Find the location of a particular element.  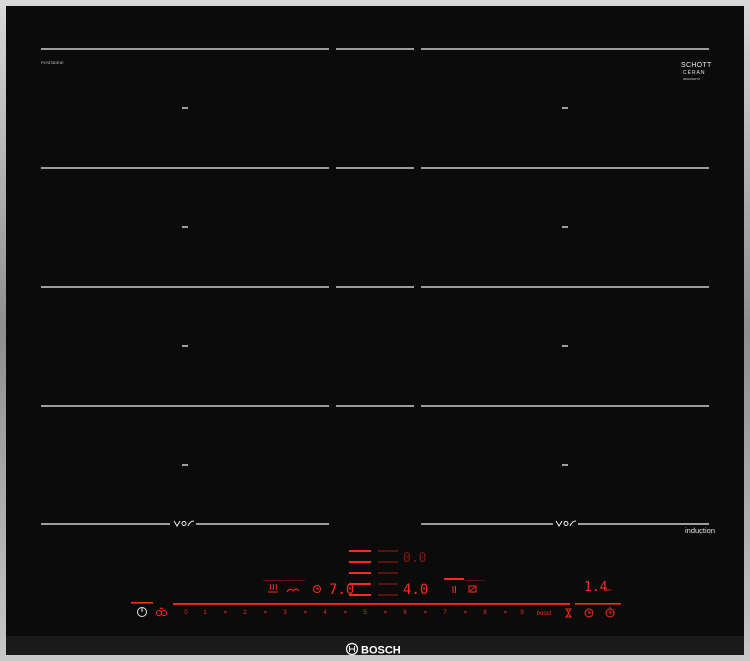

active-zone-indicator is located at coordinates (454, 579).